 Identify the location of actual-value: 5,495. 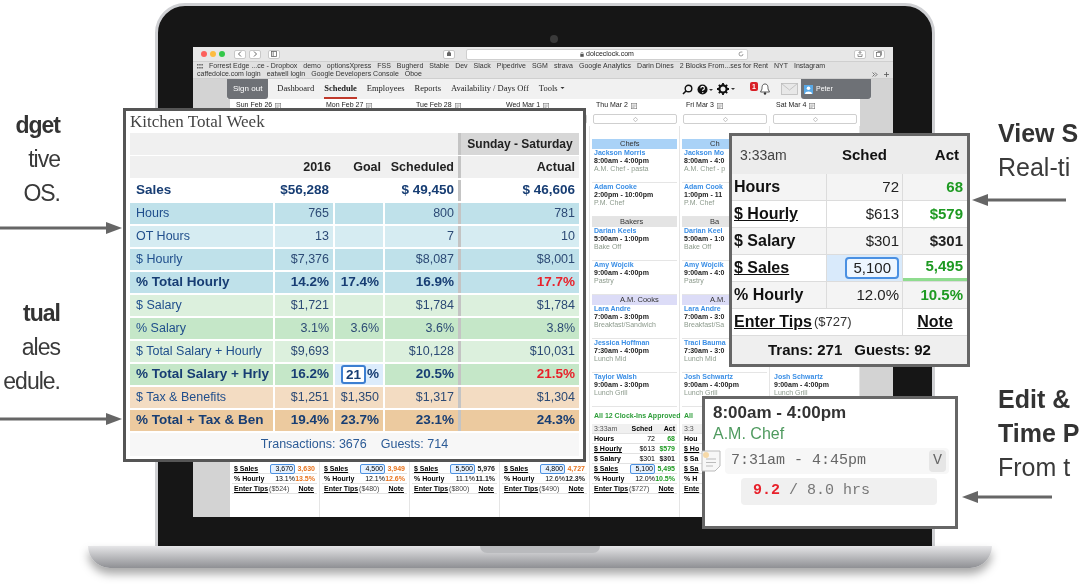
(944, 266).